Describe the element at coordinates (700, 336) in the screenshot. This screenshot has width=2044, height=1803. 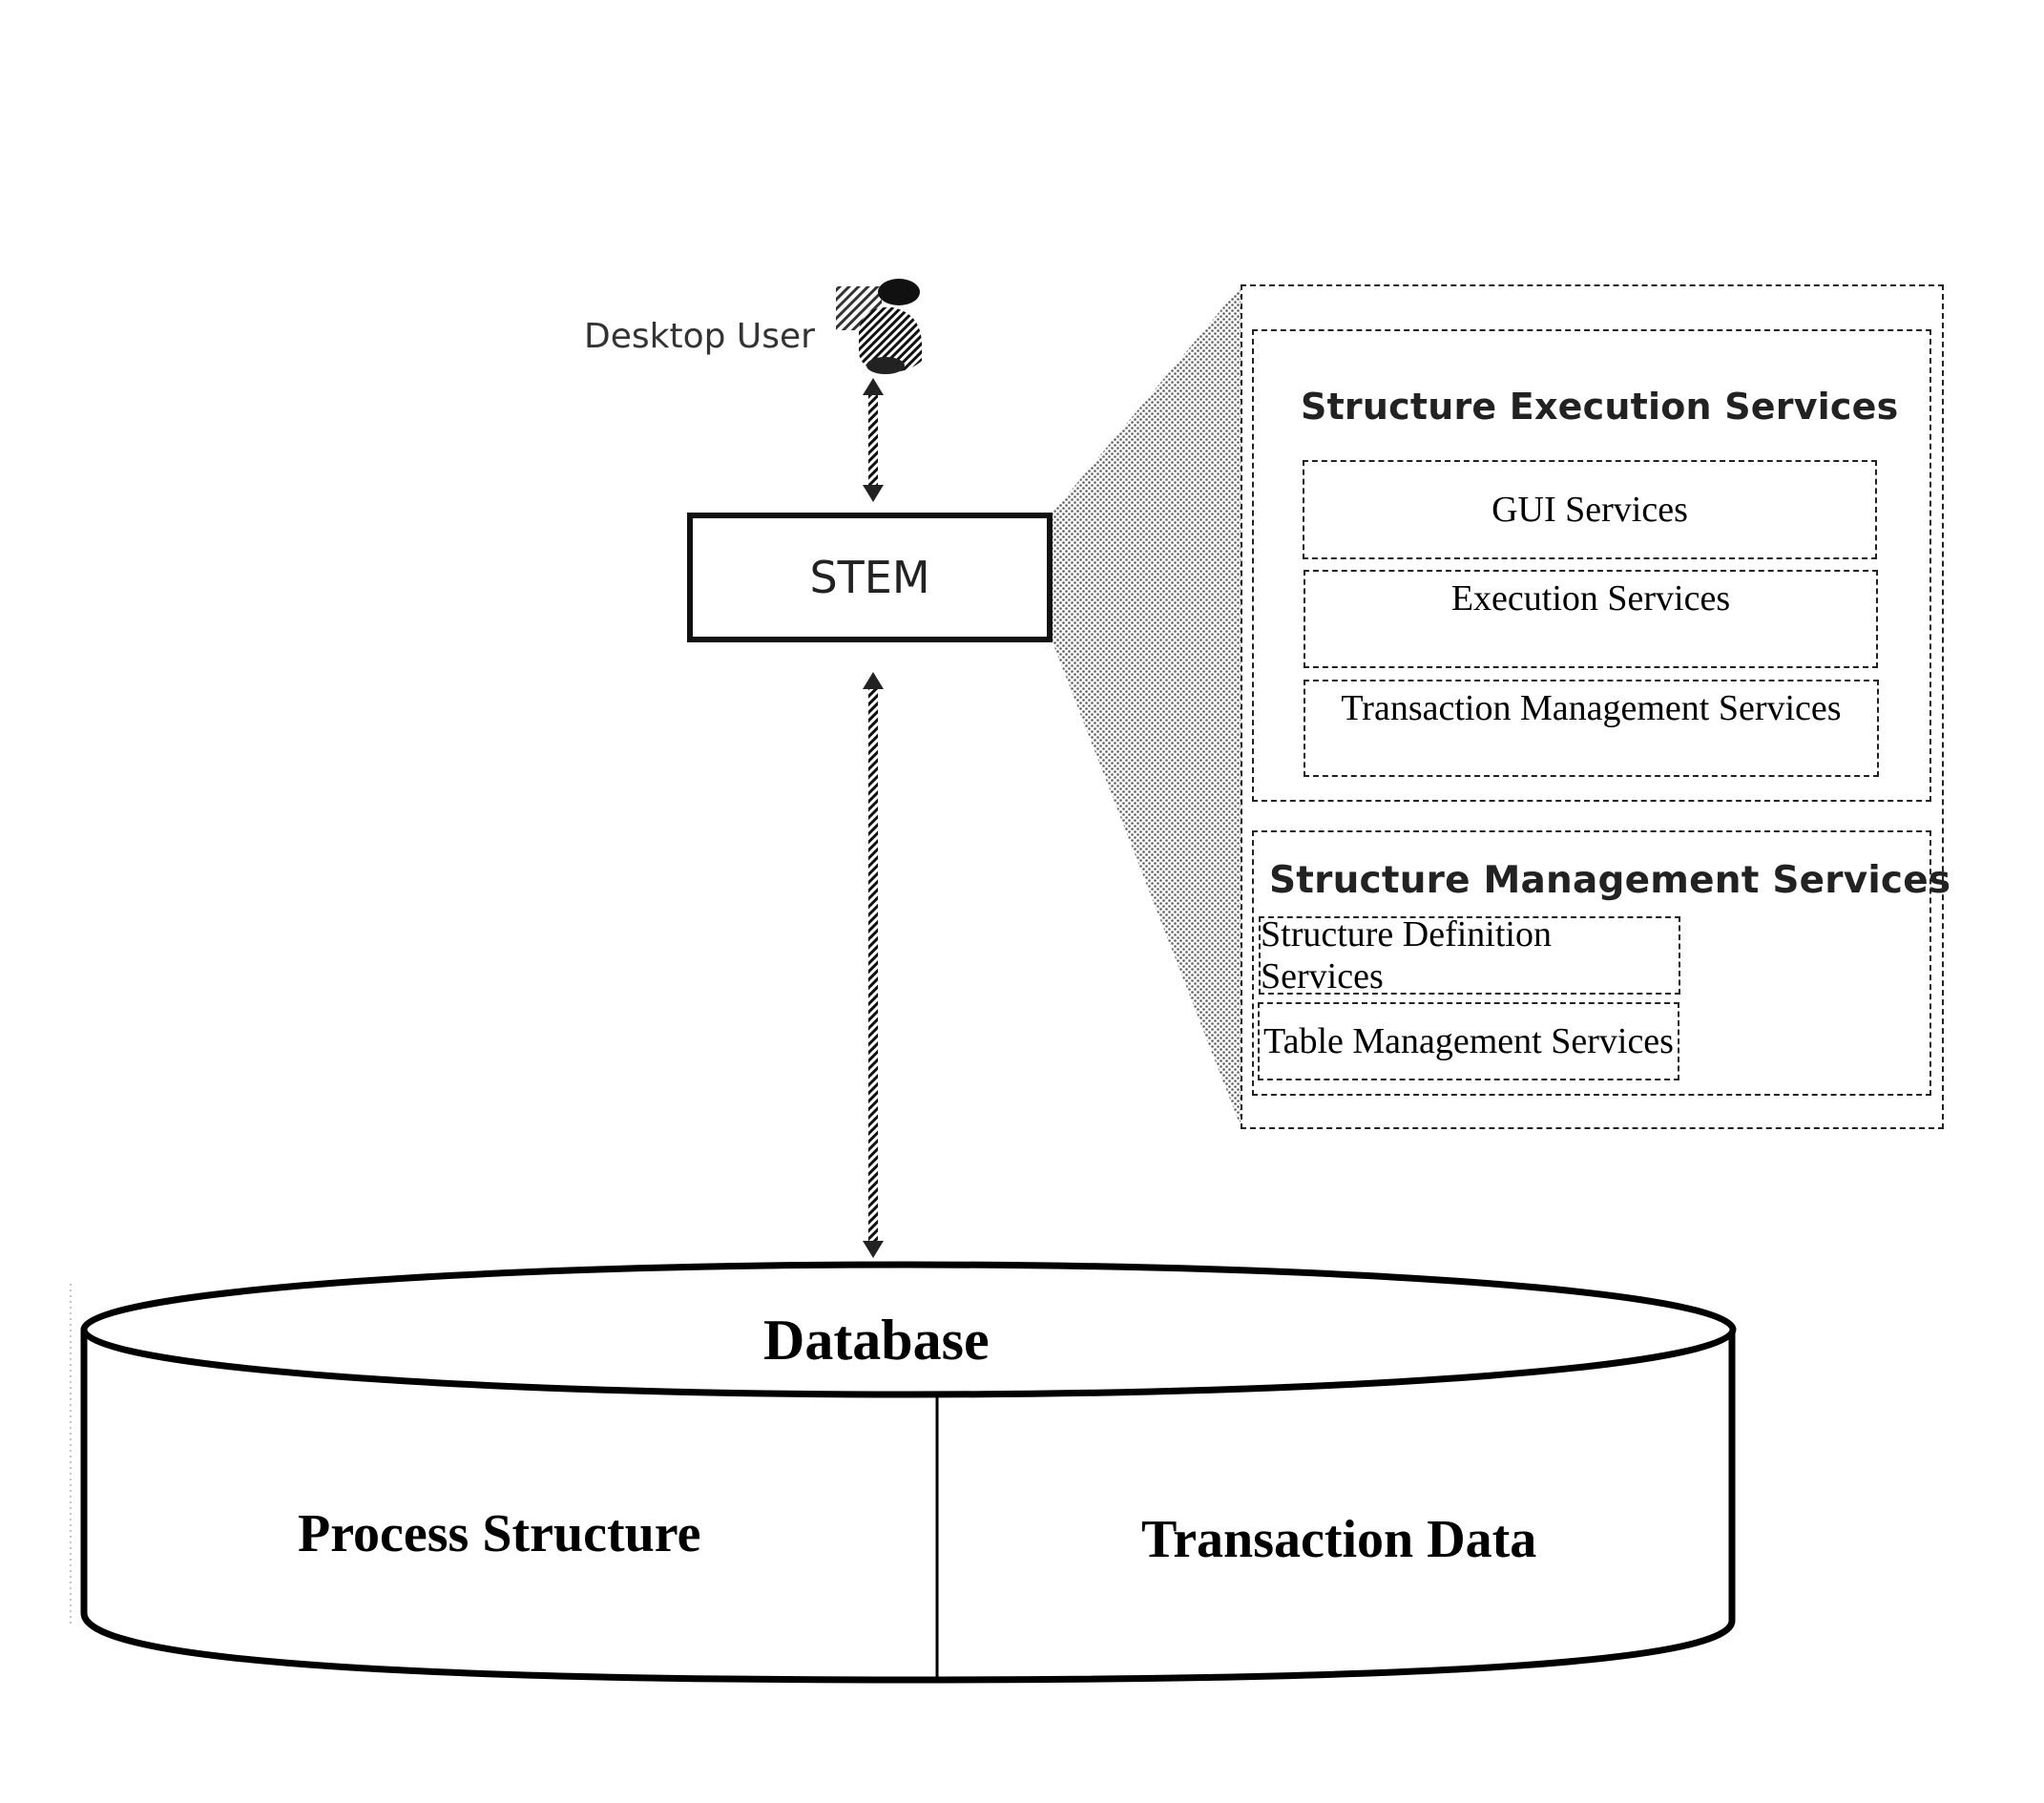
I see `desktop-user-label: Desktop User` at that location.